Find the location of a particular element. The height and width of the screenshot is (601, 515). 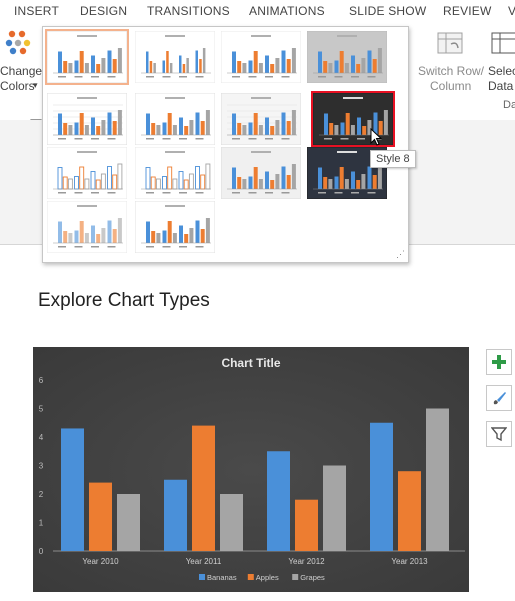

chart-elements-button is located at coordinates (499, 362).